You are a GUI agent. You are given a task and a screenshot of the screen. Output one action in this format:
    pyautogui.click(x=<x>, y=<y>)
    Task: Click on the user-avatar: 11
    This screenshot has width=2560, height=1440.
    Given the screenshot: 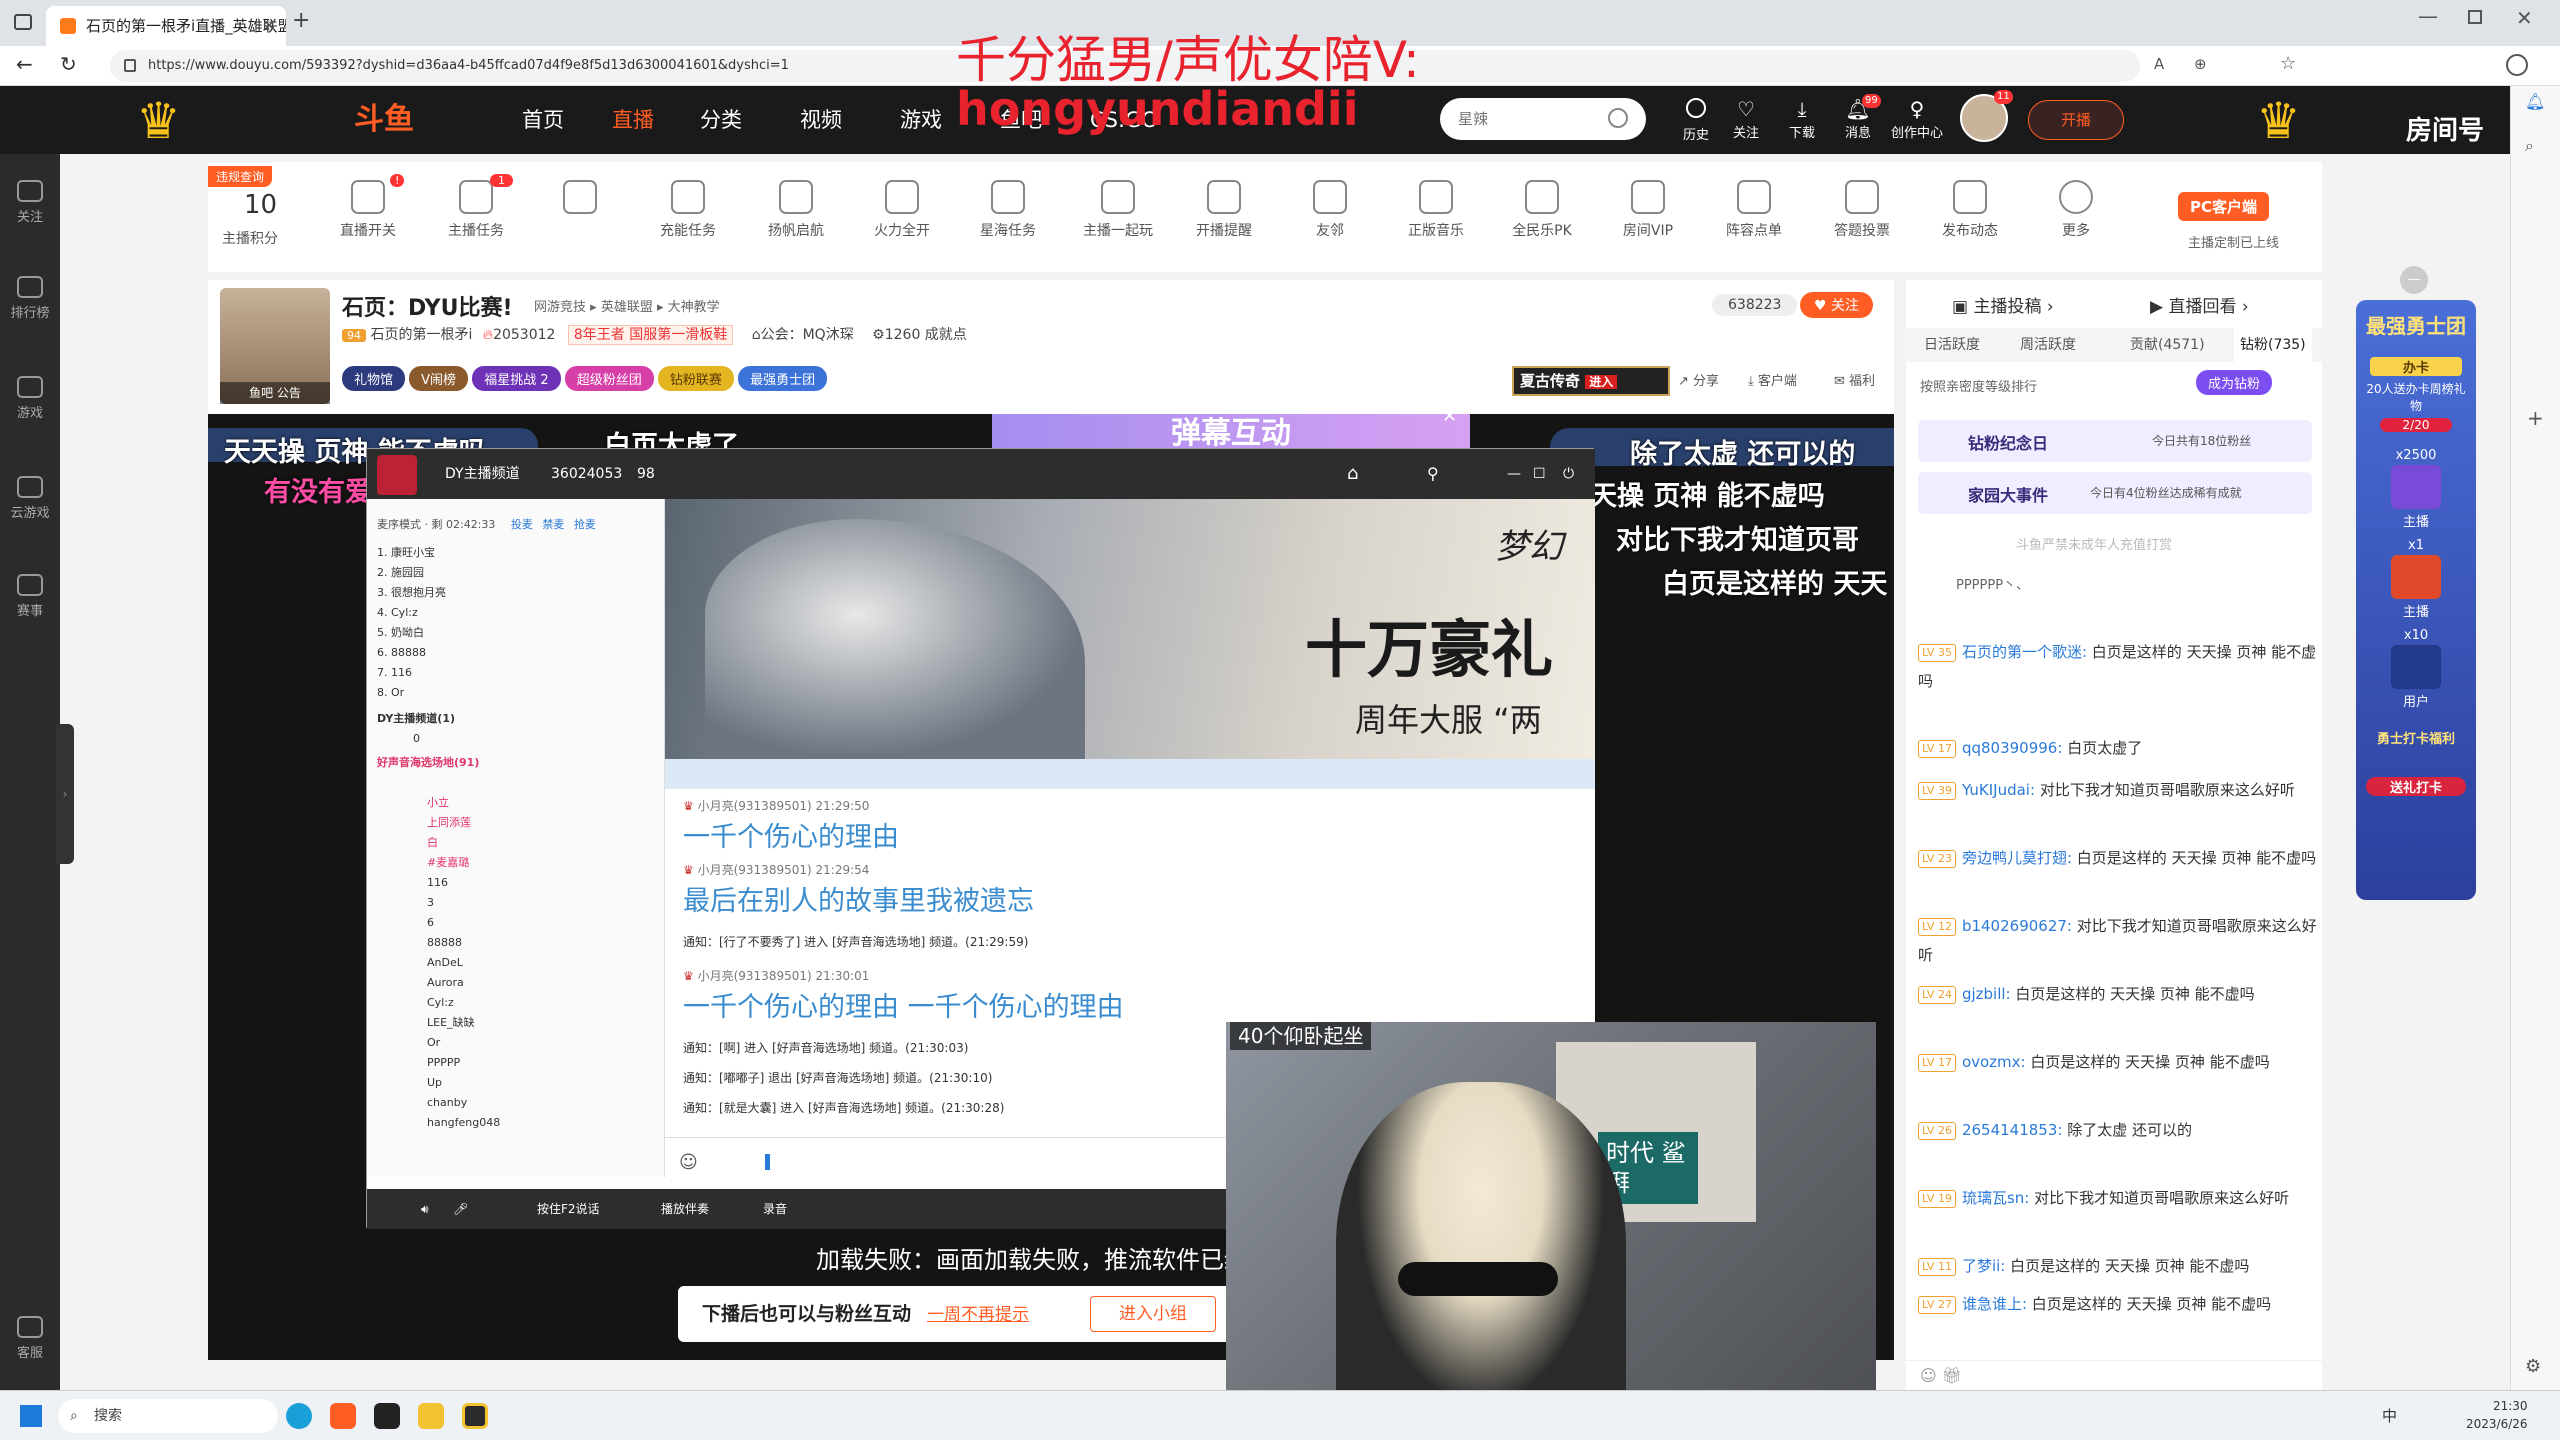 What is the action you would take?
    pyautogui.click(x=1986, y=116)
    